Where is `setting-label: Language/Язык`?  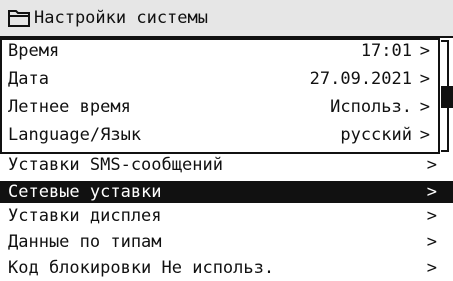 setting-label: Language/Язык is located at coordinates (75, 135).